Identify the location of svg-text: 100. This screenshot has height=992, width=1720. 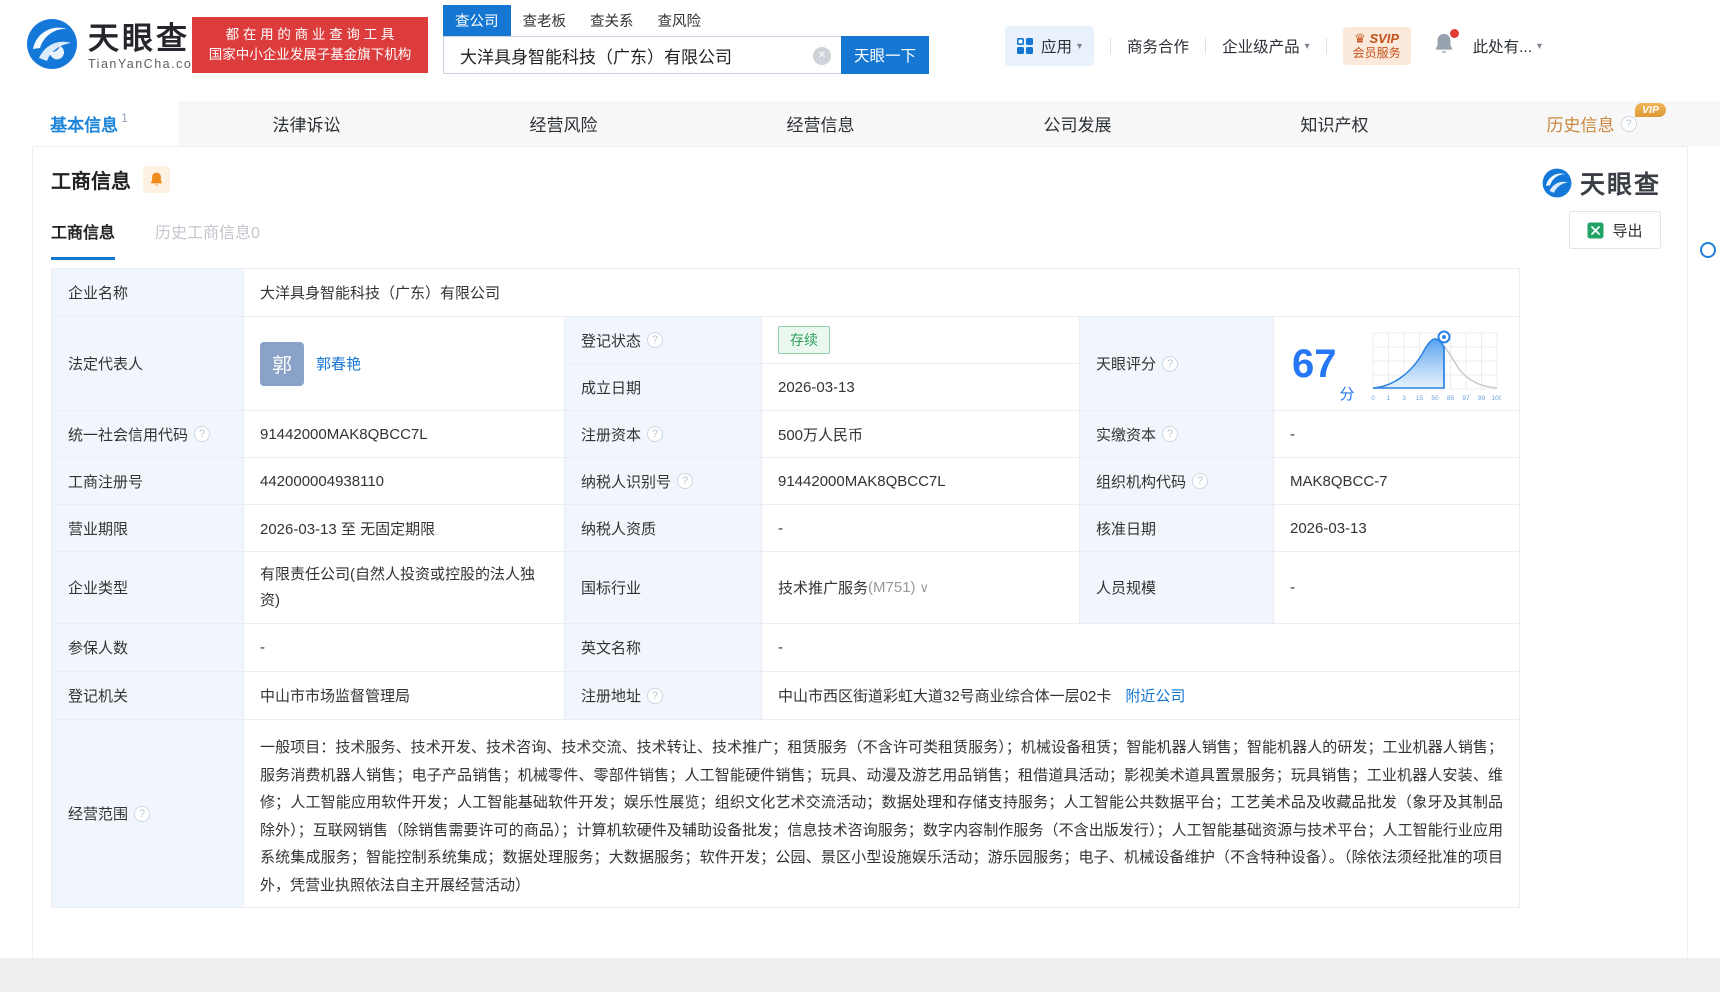
(1495, 398).